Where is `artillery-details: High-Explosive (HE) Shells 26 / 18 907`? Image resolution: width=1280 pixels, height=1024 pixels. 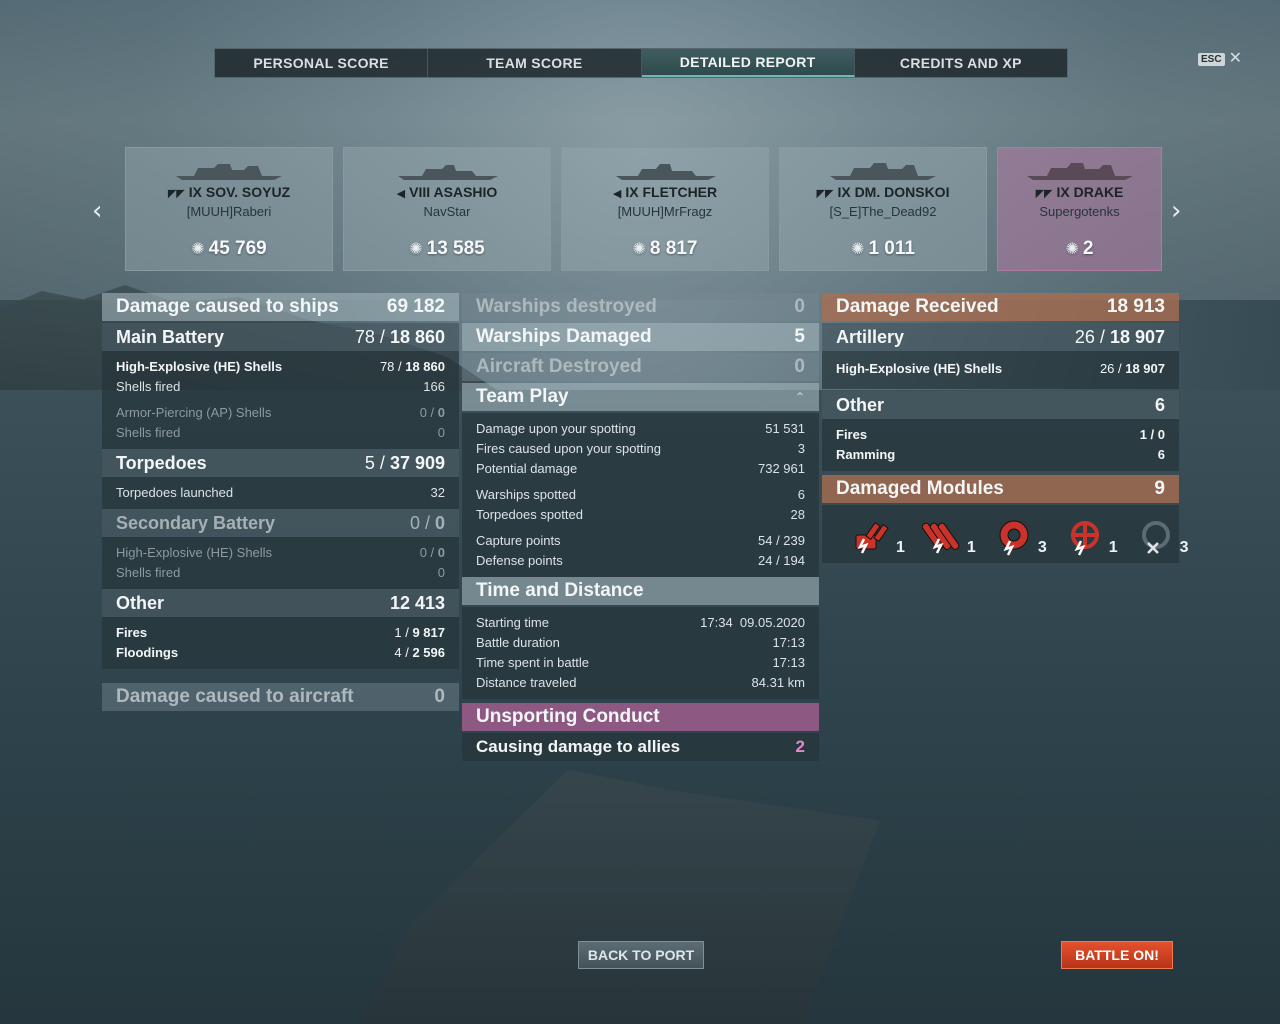 artillery-details: High-Explosive (HE) Shells 26 / 18 907 is located at coordinates (1000, 370).